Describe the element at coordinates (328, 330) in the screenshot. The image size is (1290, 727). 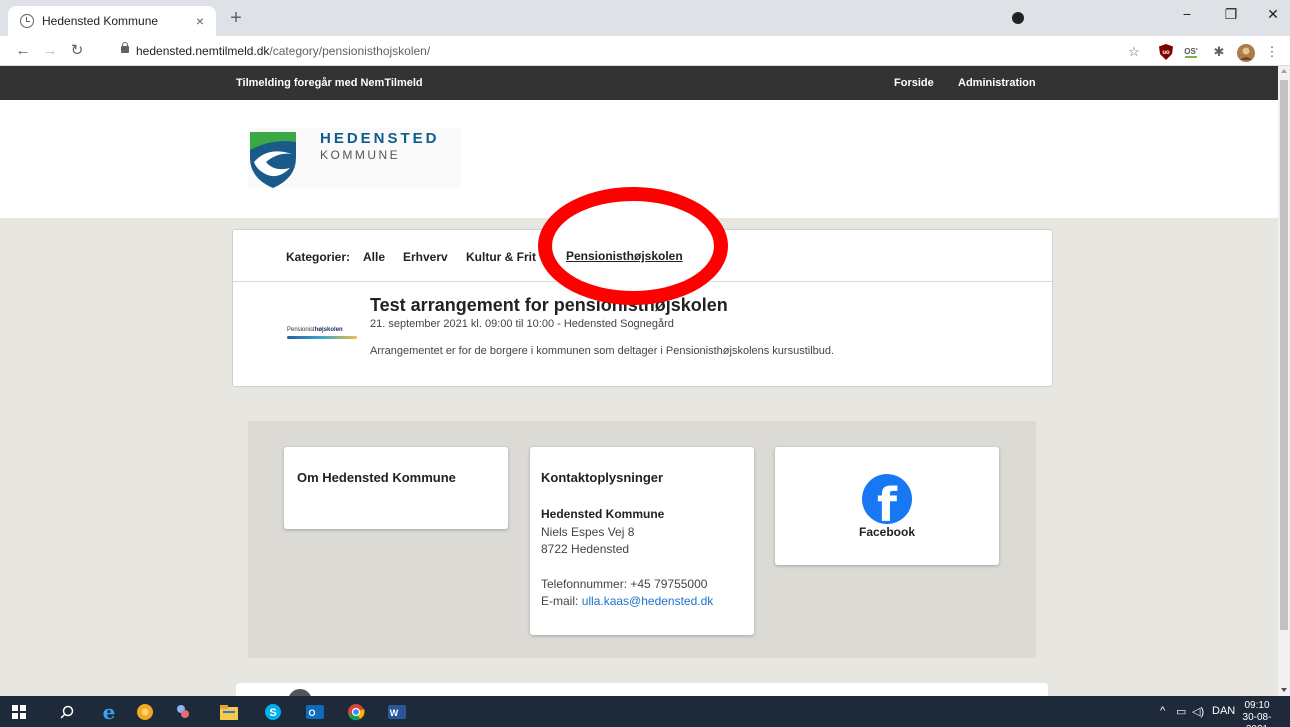
I see `event-logo-bold: højskolen` at that location.